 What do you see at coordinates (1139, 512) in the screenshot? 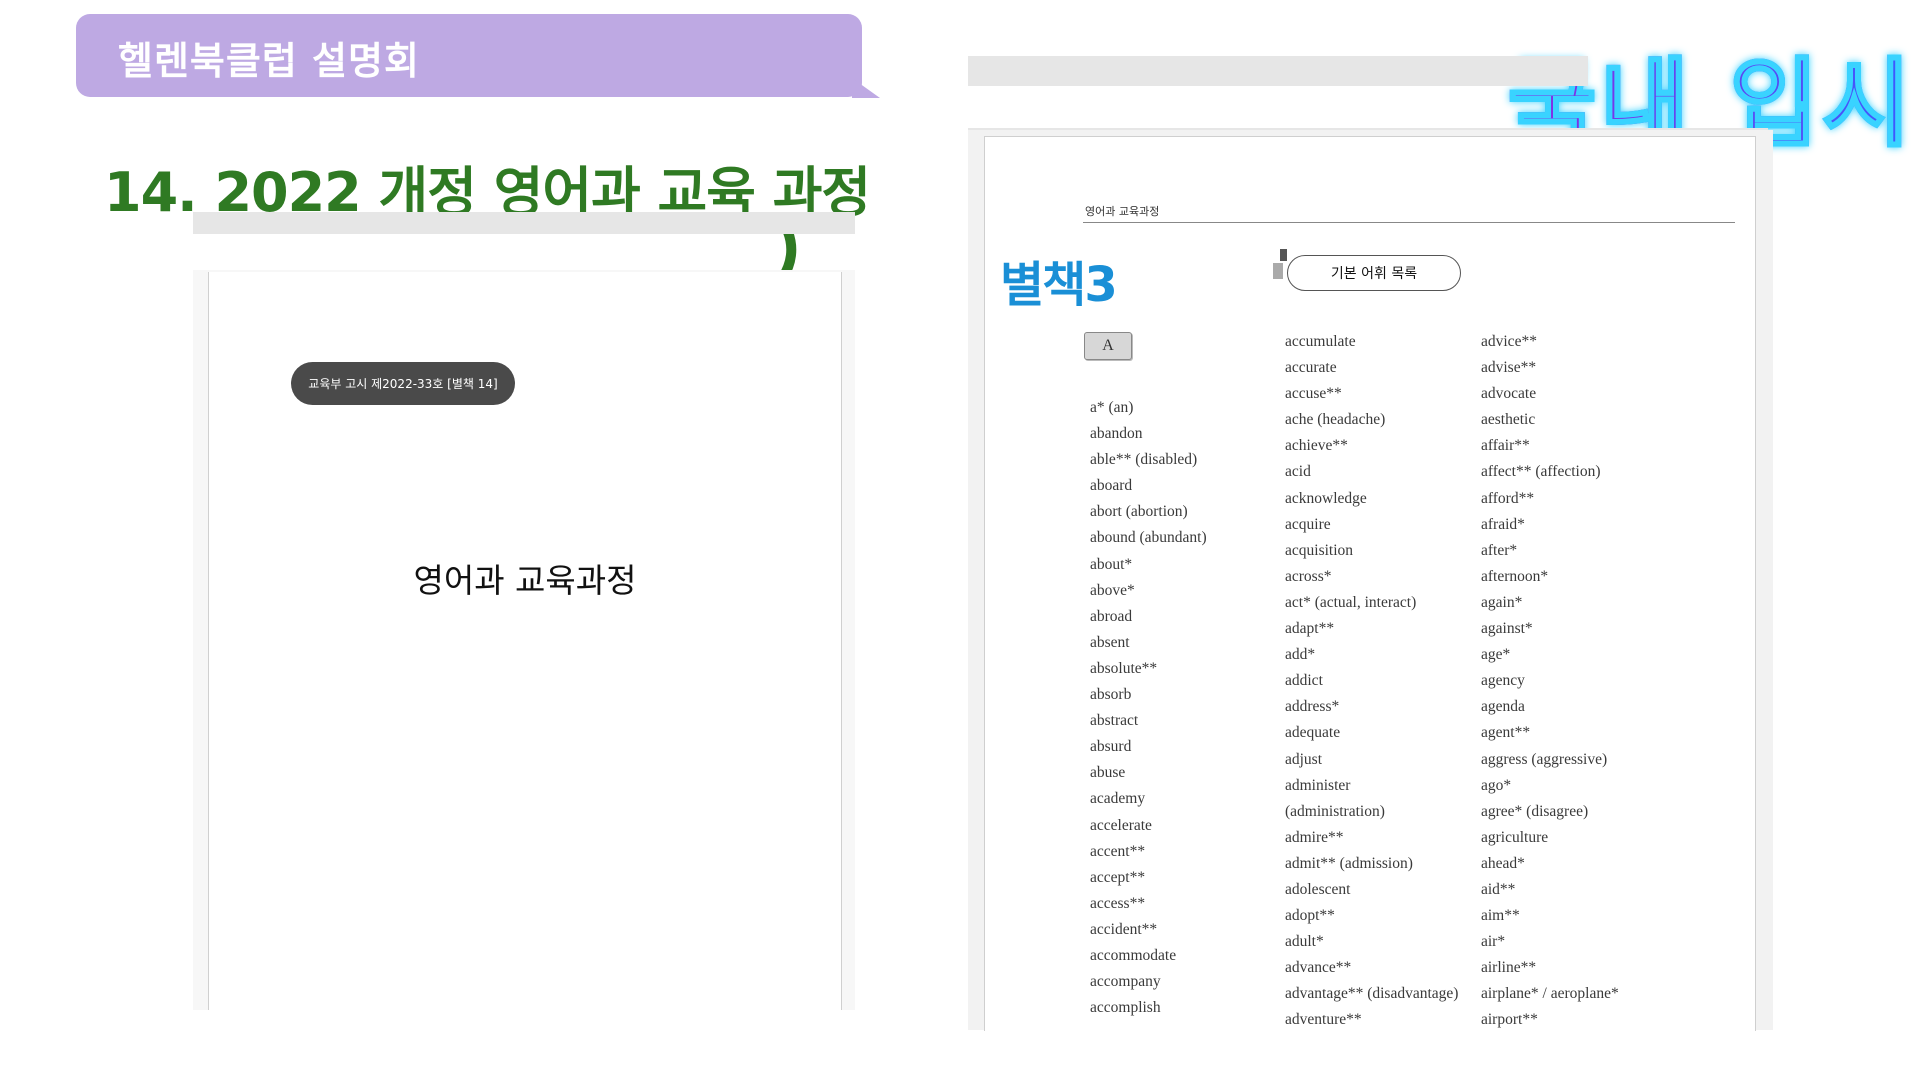
I see `vocab-word: abort (abortion)` at bounding box center [1139, 512].